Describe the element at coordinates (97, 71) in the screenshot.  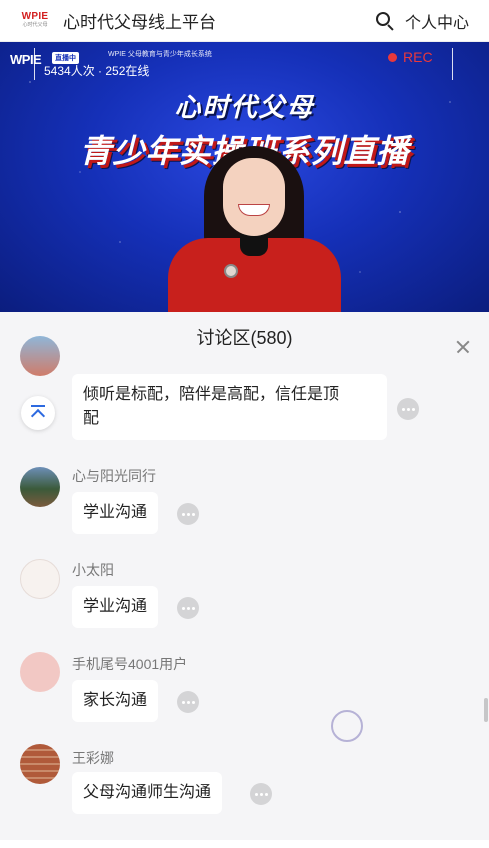
I see `viewer-stats: 5434人次 · 252在线` at that location.